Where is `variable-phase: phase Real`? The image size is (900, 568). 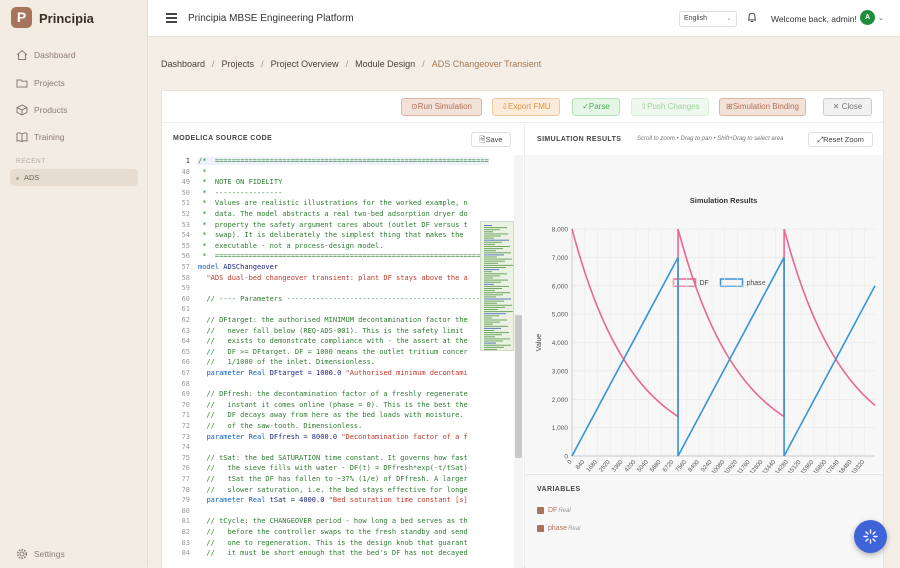 variable-phase: phase Real is located at coordinates (558, 528).